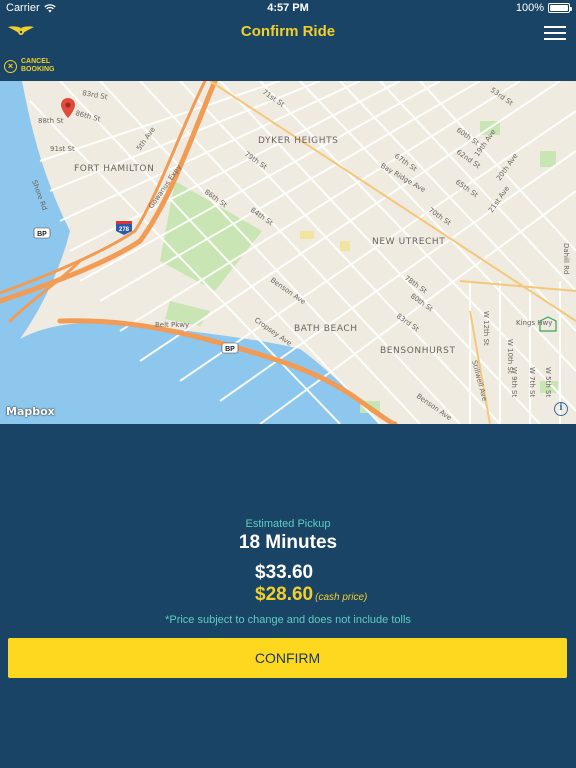 The image size is (576, 768). What do you see at coordinates (514, 382) in the screenshot?
I see `map-label-w9: W 9th St` at bounding box center [514, 382].